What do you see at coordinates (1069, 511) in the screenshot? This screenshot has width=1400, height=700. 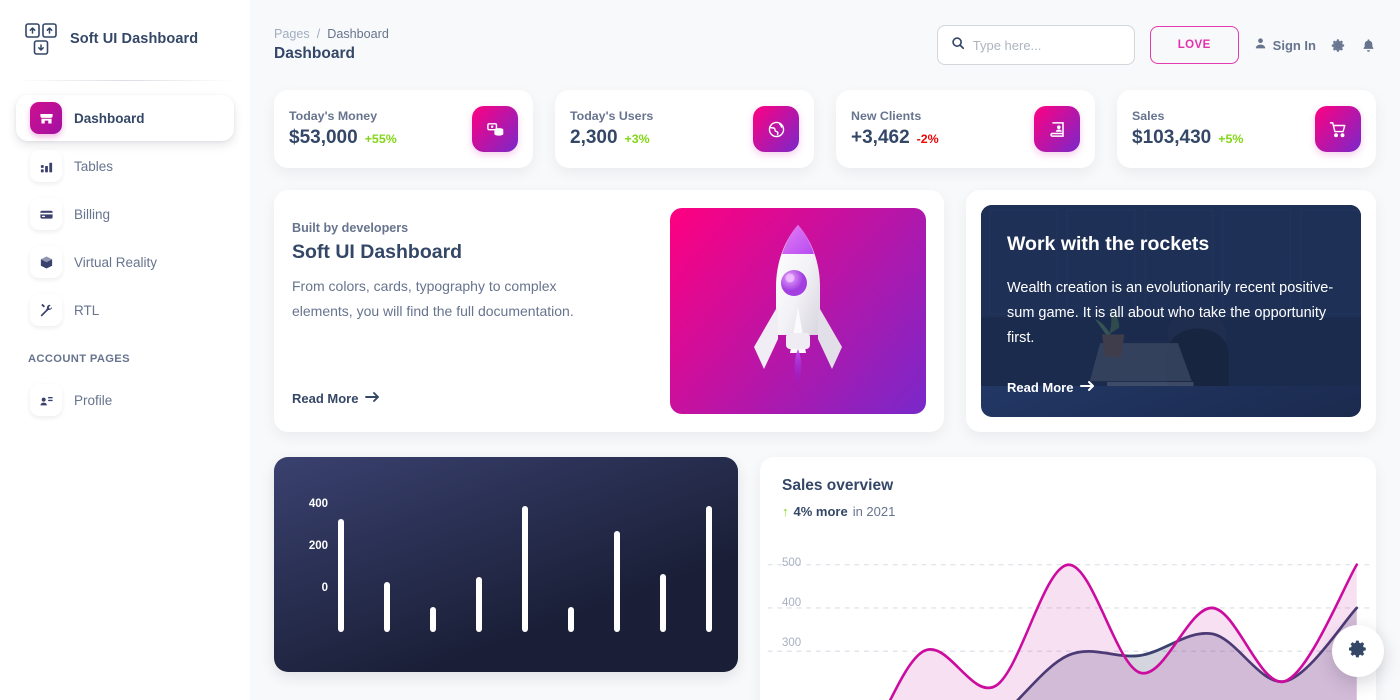 I see `sales-overview-subtitle: ↑ 4% more in 2021` at bounding box center [1069, 511].